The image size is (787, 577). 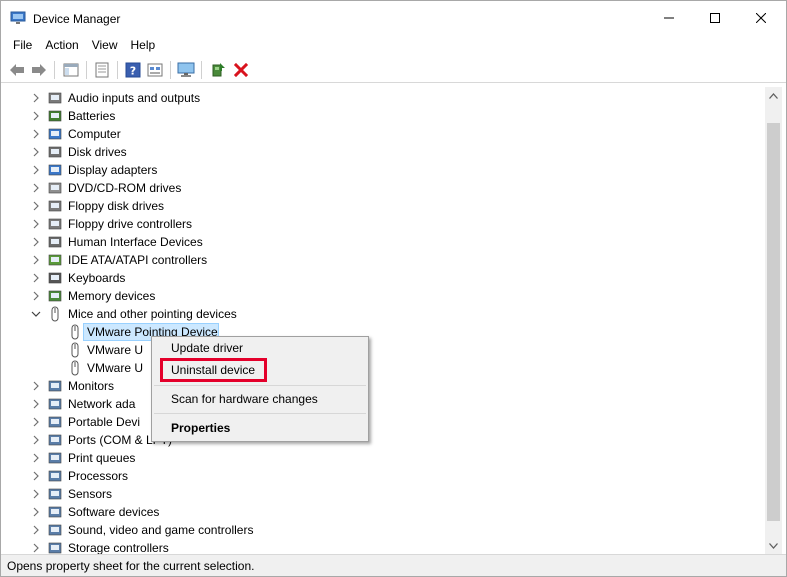 What do you see at coordinates (375, 206) in the screenshot?
I see `tree-category-row: Floppy disk drives` at bounding box center [375, 206].